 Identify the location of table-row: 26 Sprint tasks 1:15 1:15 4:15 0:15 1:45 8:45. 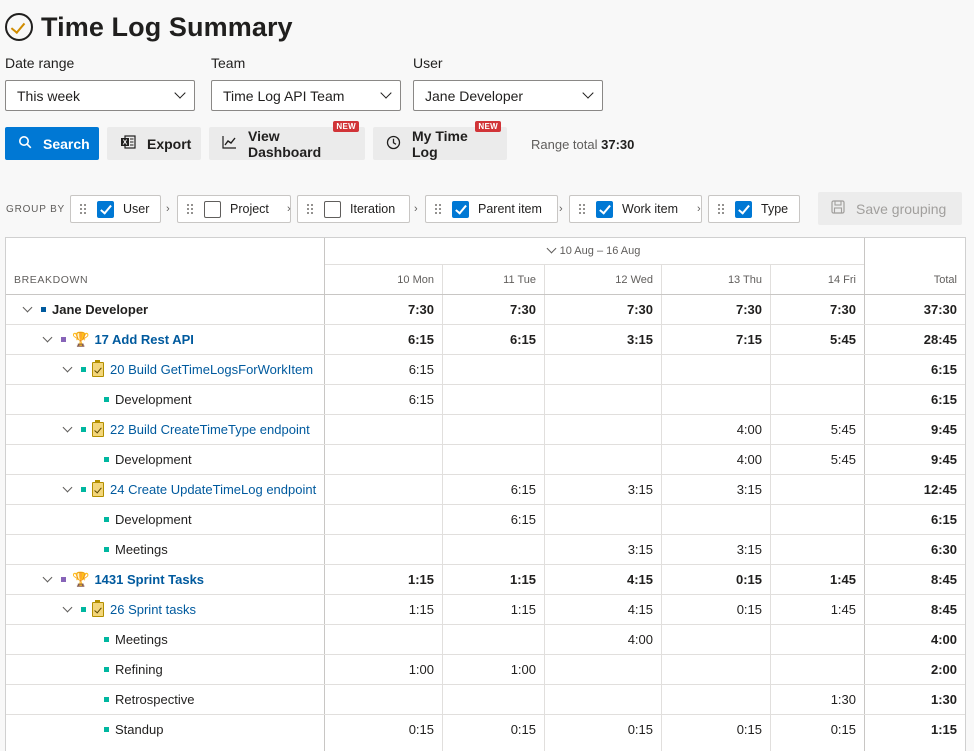
(485, 609).